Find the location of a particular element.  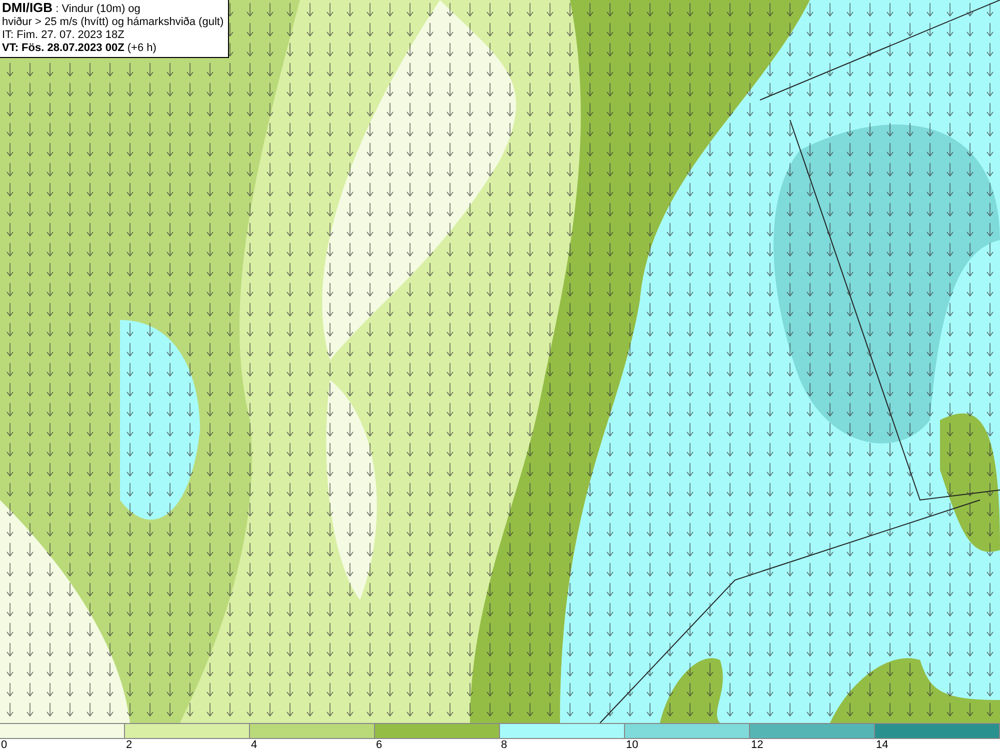

legend-label: 6 is located at coordinates (378, 745).